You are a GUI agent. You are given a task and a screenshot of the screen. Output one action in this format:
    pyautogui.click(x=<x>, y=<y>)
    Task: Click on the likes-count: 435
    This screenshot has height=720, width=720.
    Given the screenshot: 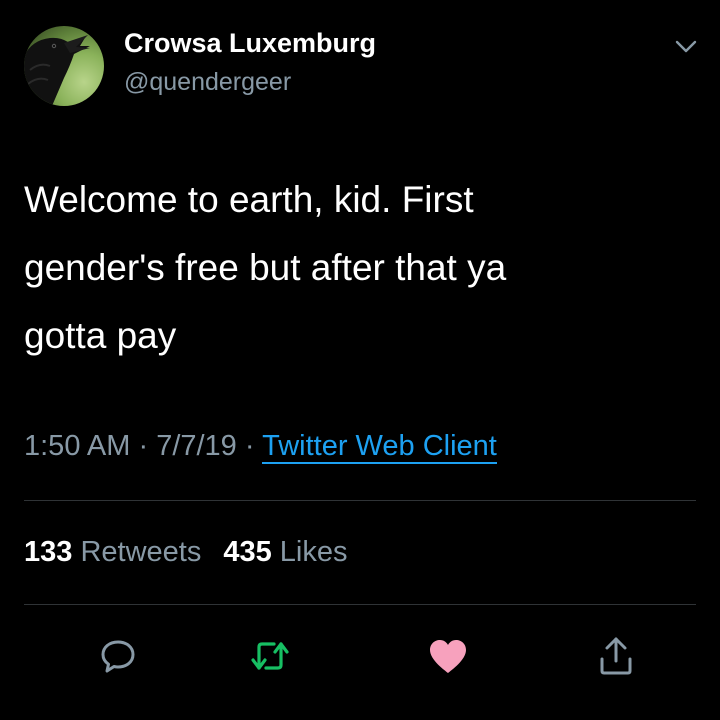 What is the action you would take?
    pyautogui.click(x=247, y=552)
    